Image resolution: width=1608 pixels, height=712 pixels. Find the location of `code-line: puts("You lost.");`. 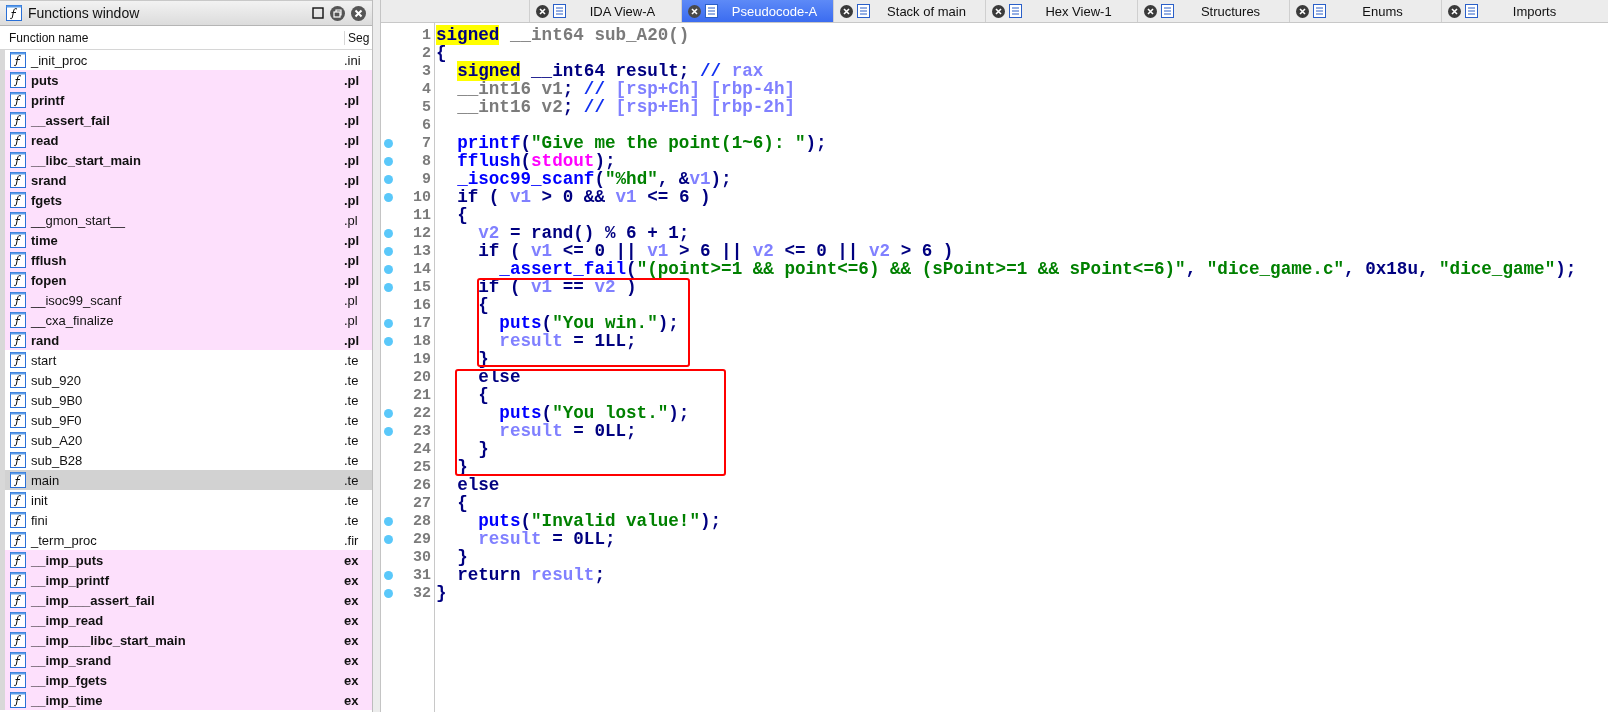

code-line: puts("You lost."); is located at coordinates (594, 413).